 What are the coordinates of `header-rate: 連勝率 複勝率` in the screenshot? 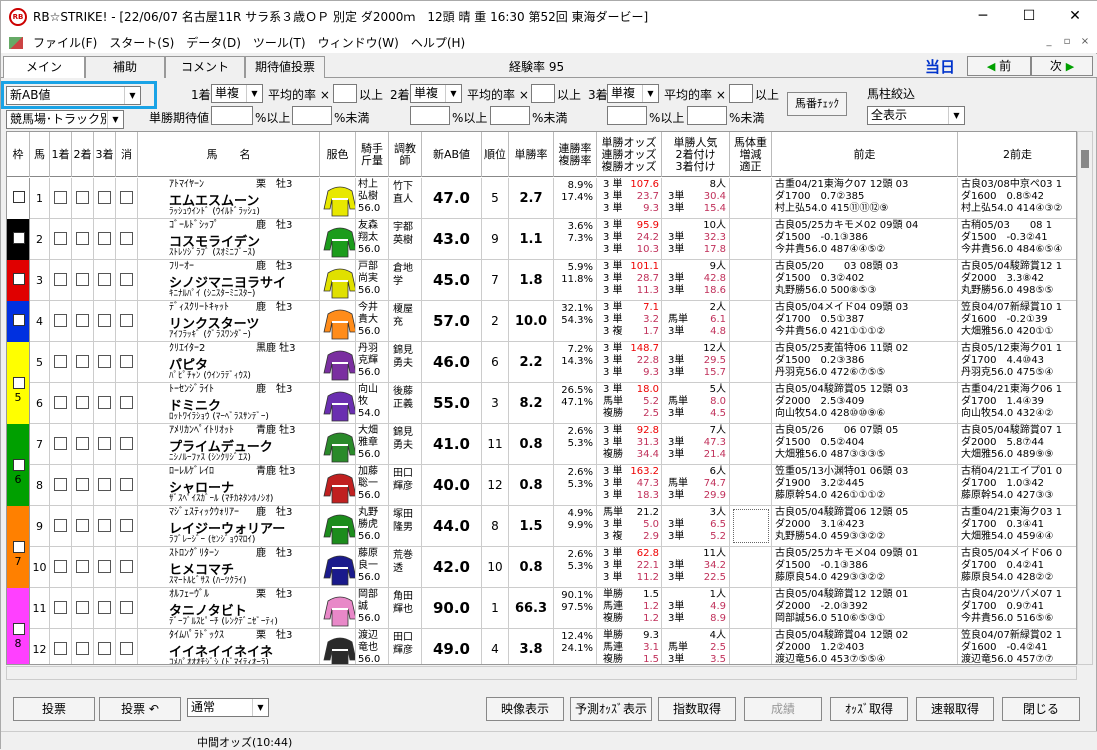 It's located at (575, 154).